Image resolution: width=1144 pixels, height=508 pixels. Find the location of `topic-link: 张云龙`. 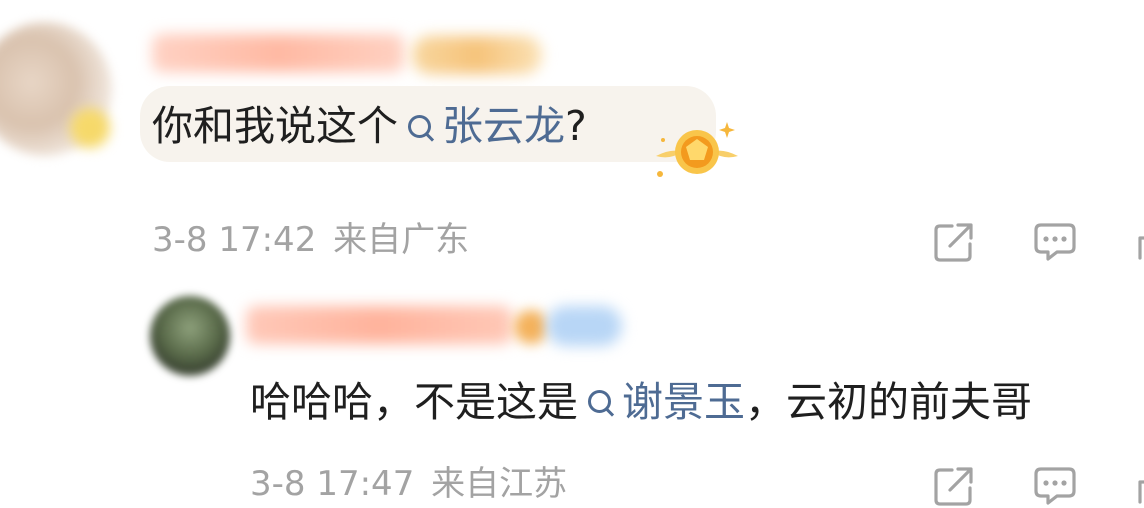

topic-link: 张云龙 is located at coordinates (481, 126).